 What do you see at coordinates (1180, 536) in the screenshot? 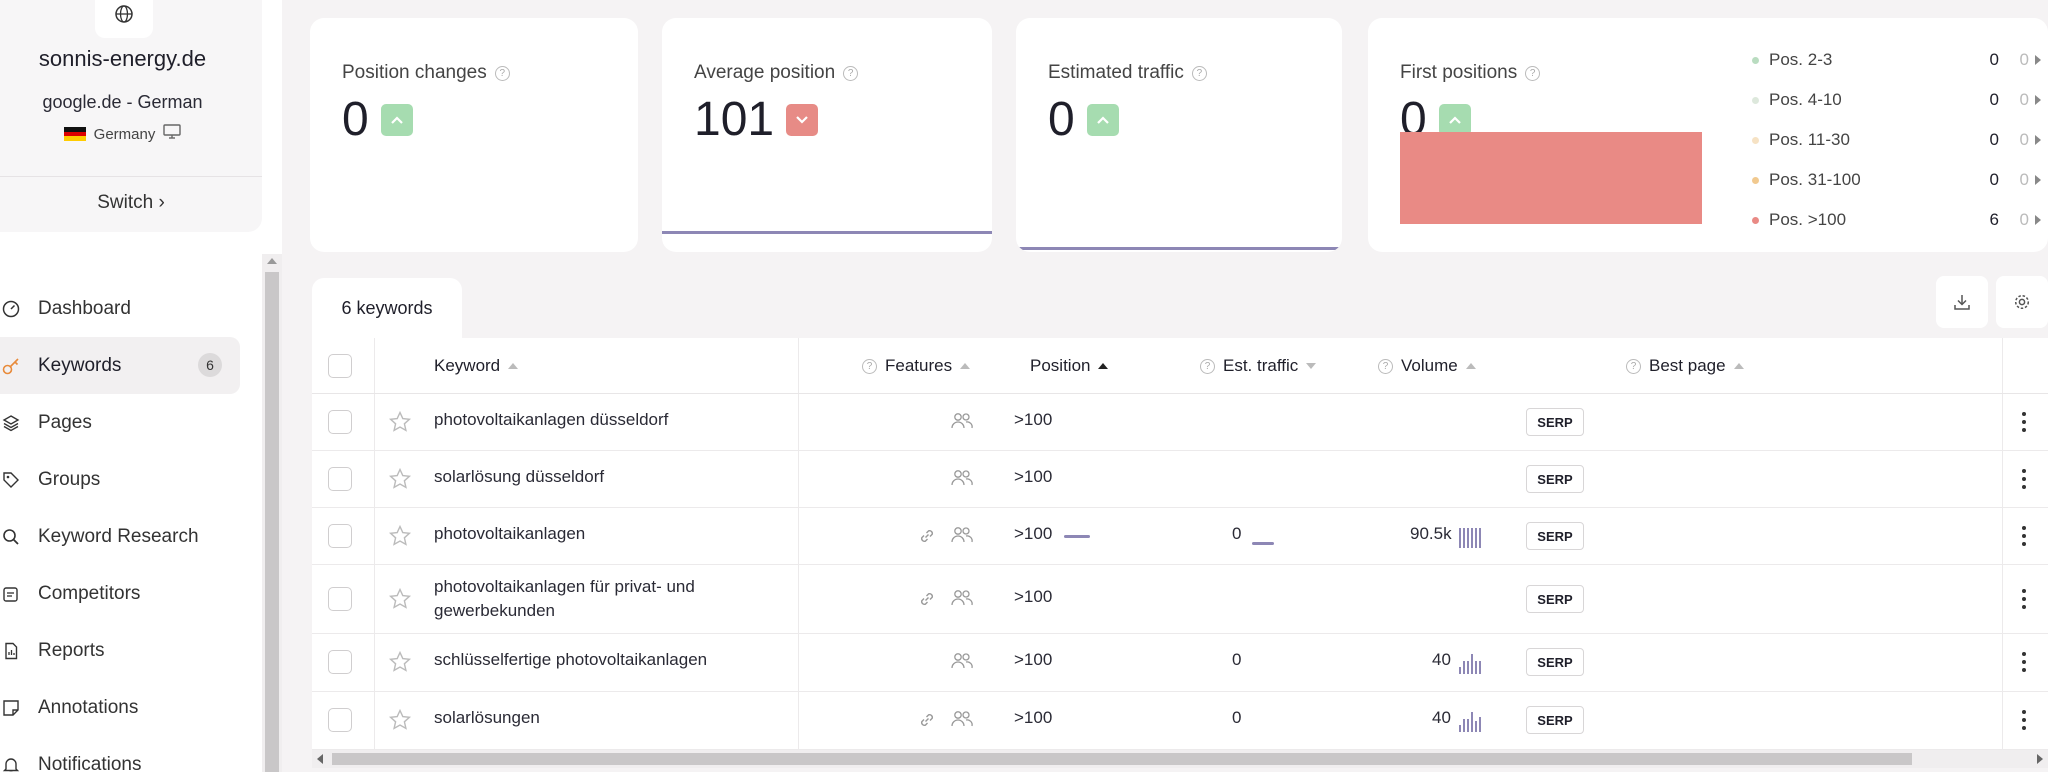
I see `table-row: photovoltaikanlagen >100 0 90.5k SERP` at bounding box center [1180, 536].